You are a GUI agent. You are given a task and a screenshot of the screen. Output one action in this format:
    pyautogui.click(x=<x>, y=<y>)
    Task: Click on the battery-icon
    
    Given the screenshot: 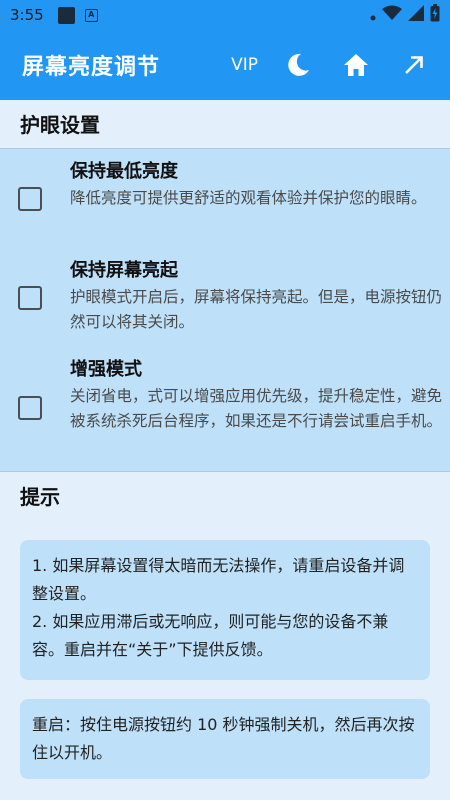 What is the action you would take?
    pyautogui.click(x=435, y=15)
    